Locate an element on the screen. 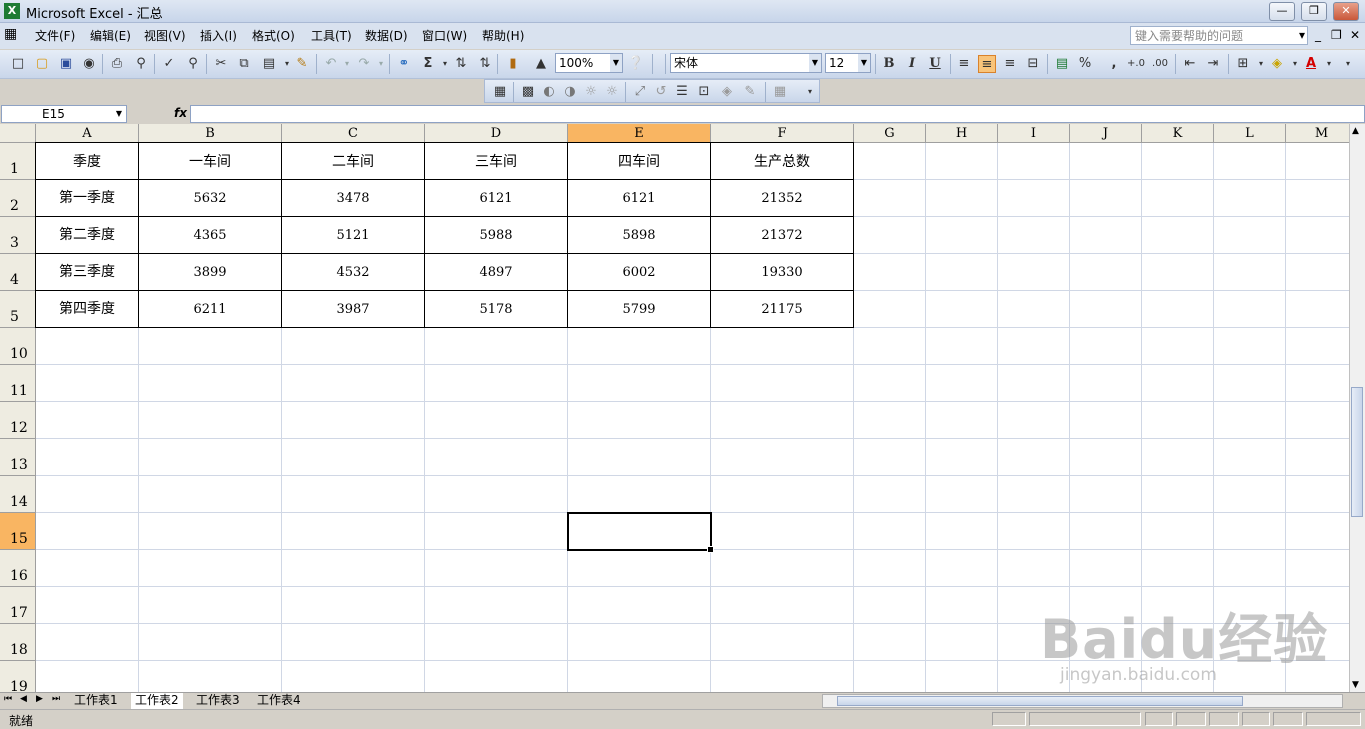  crop-icon: ⤢ is located at coordinates (640, 92).